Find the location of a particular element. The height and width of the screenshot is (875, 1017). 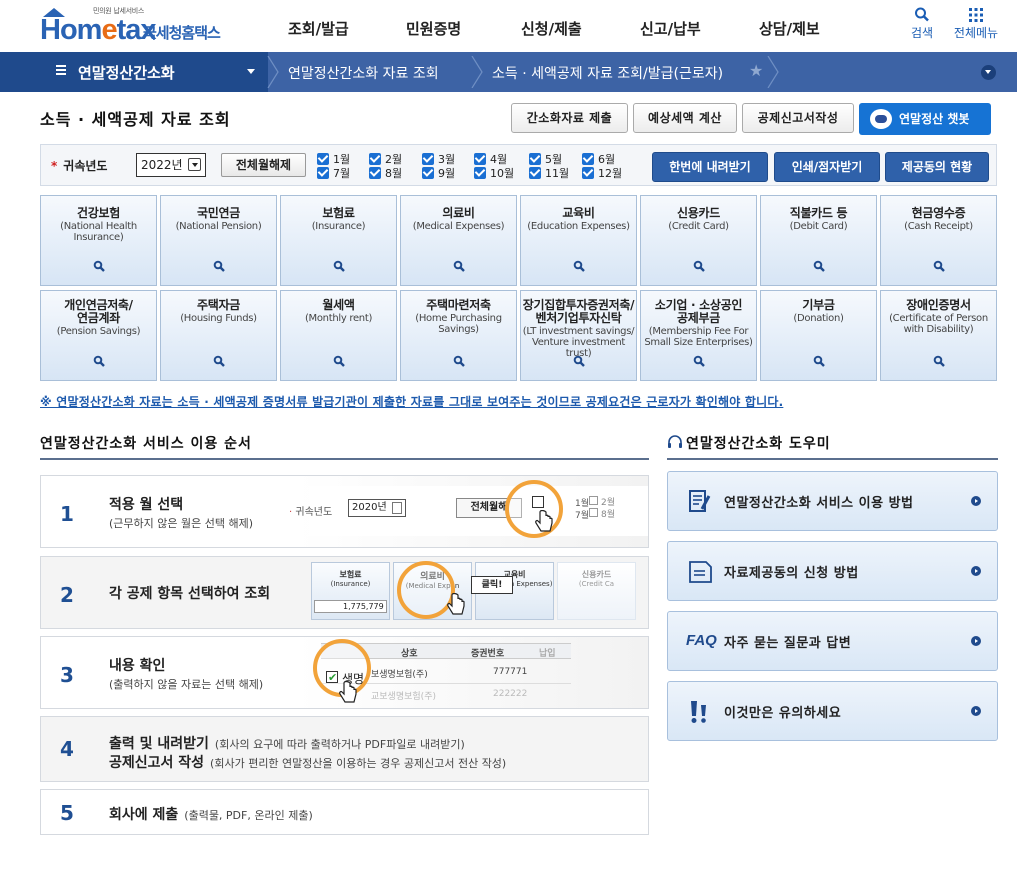

category-card: 개인연금저축/ 연금계좌 (Pension Savings) is located at coordinates (98, 335).